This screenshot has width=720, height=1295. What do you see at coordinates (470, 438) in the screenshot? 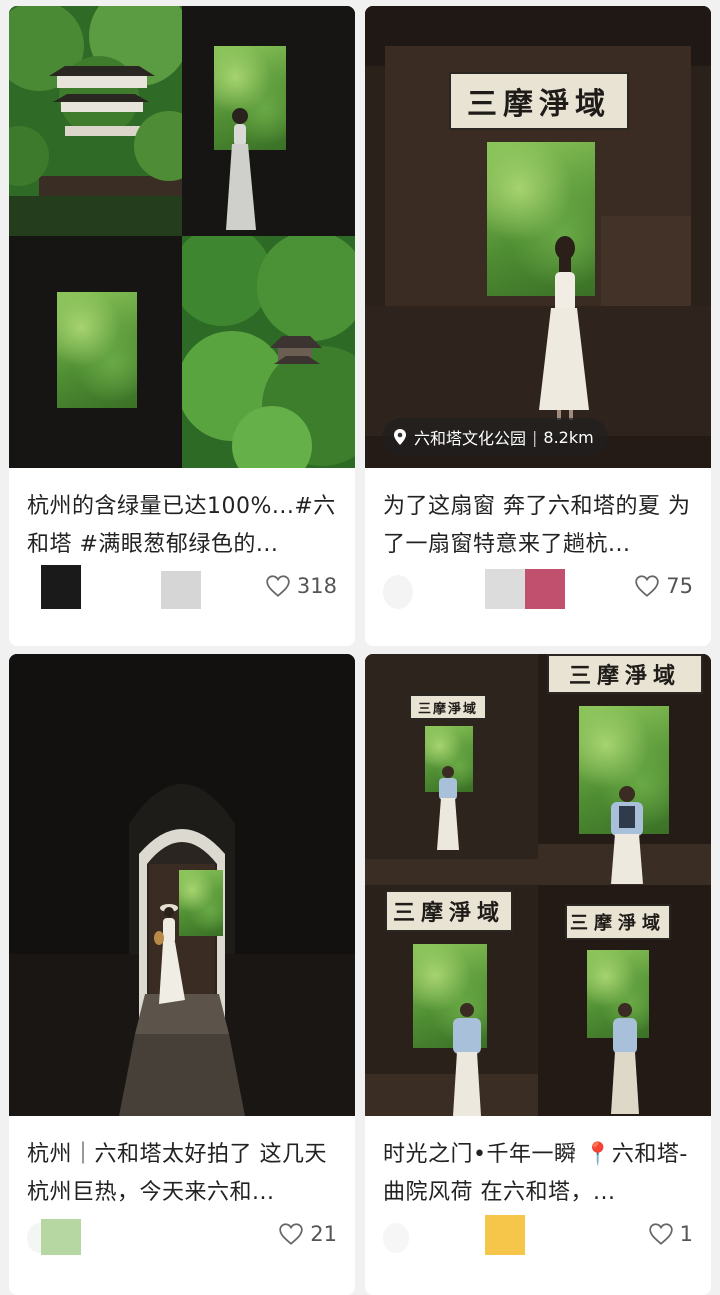
I see `location-name: 六和塔文化公园` at bounding box center [470, 438].